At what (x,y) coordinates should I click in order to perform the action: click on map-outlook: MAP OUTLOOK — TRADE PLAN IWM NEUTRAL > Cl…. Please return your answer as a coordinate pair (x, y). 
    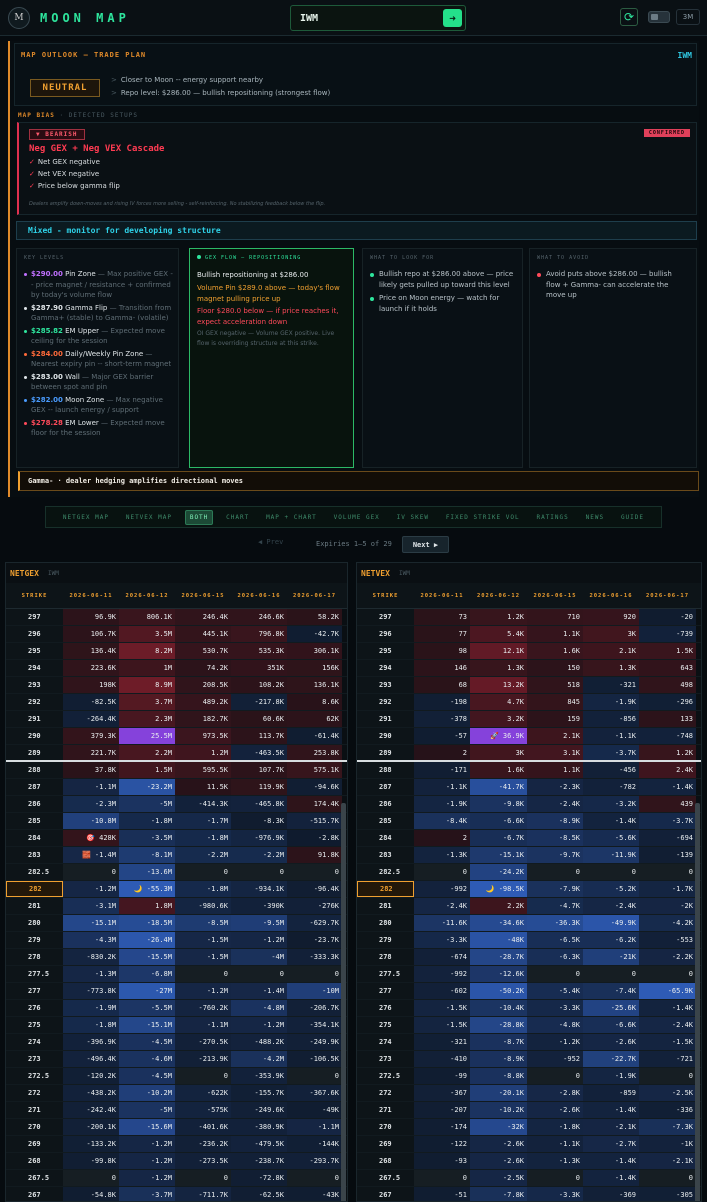
    Looking at the image, I should click on (355, 74).